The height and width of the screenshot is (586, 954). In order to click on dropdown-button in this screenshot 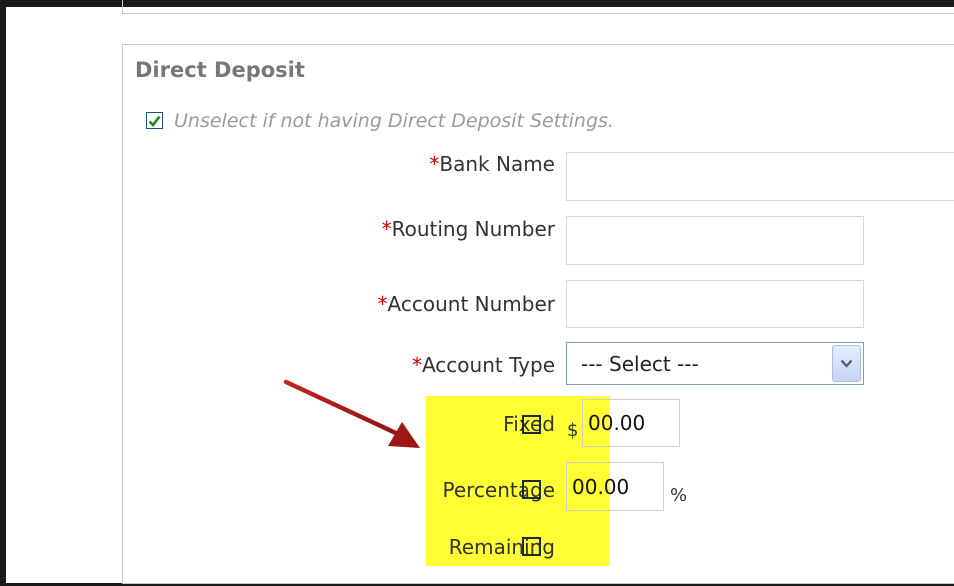, I will do `click(846, 363)`.